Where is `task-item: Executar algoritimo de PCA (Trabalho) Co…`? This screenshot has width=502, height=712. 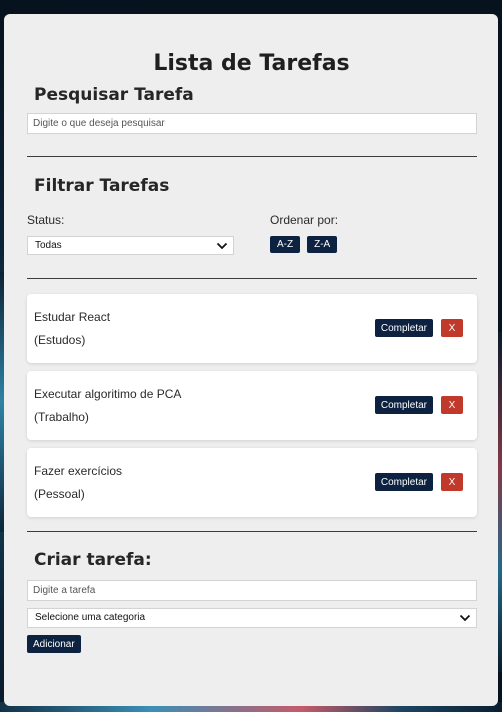
task-item: Executar algoritimo de PCA (Trabalho) Co… is located at coordinates (252, 405).